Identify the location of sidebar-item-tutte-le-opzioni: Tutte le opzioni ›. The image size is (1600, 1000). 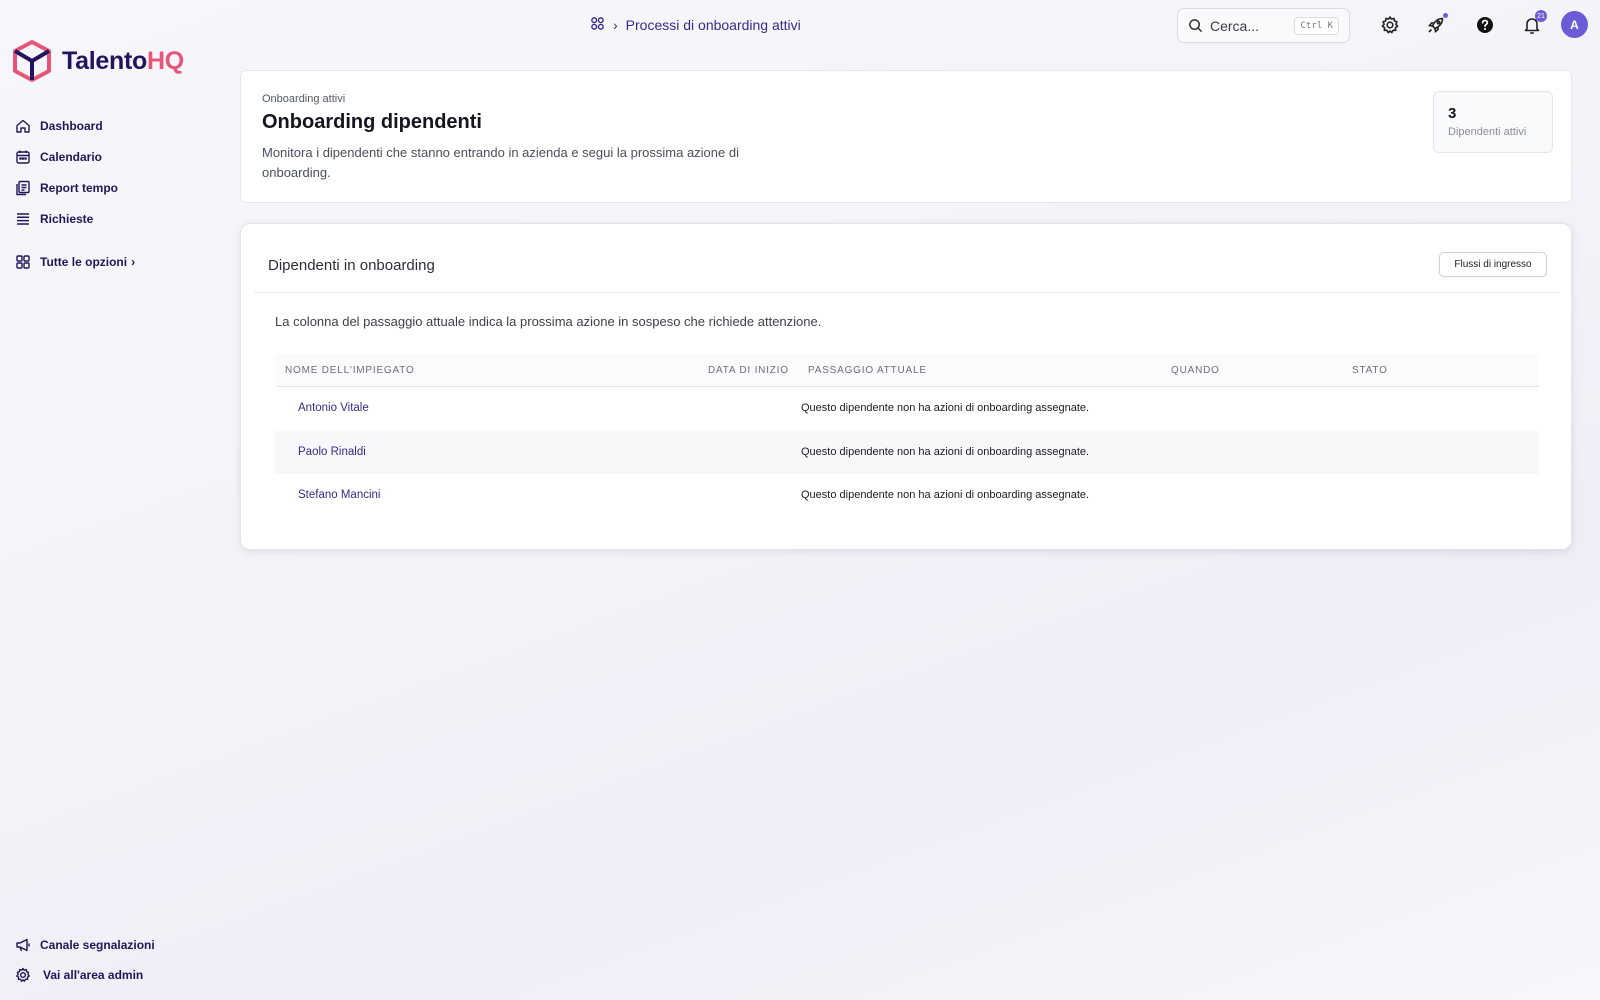
(75, 261).